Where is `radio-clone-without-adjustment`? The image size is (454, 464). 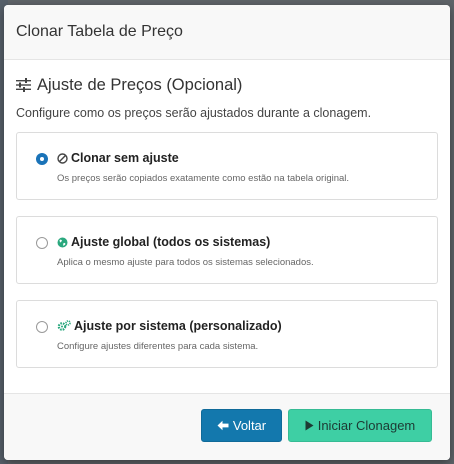 radio-clone-without-adjustment is located at coordinates (42, 159).